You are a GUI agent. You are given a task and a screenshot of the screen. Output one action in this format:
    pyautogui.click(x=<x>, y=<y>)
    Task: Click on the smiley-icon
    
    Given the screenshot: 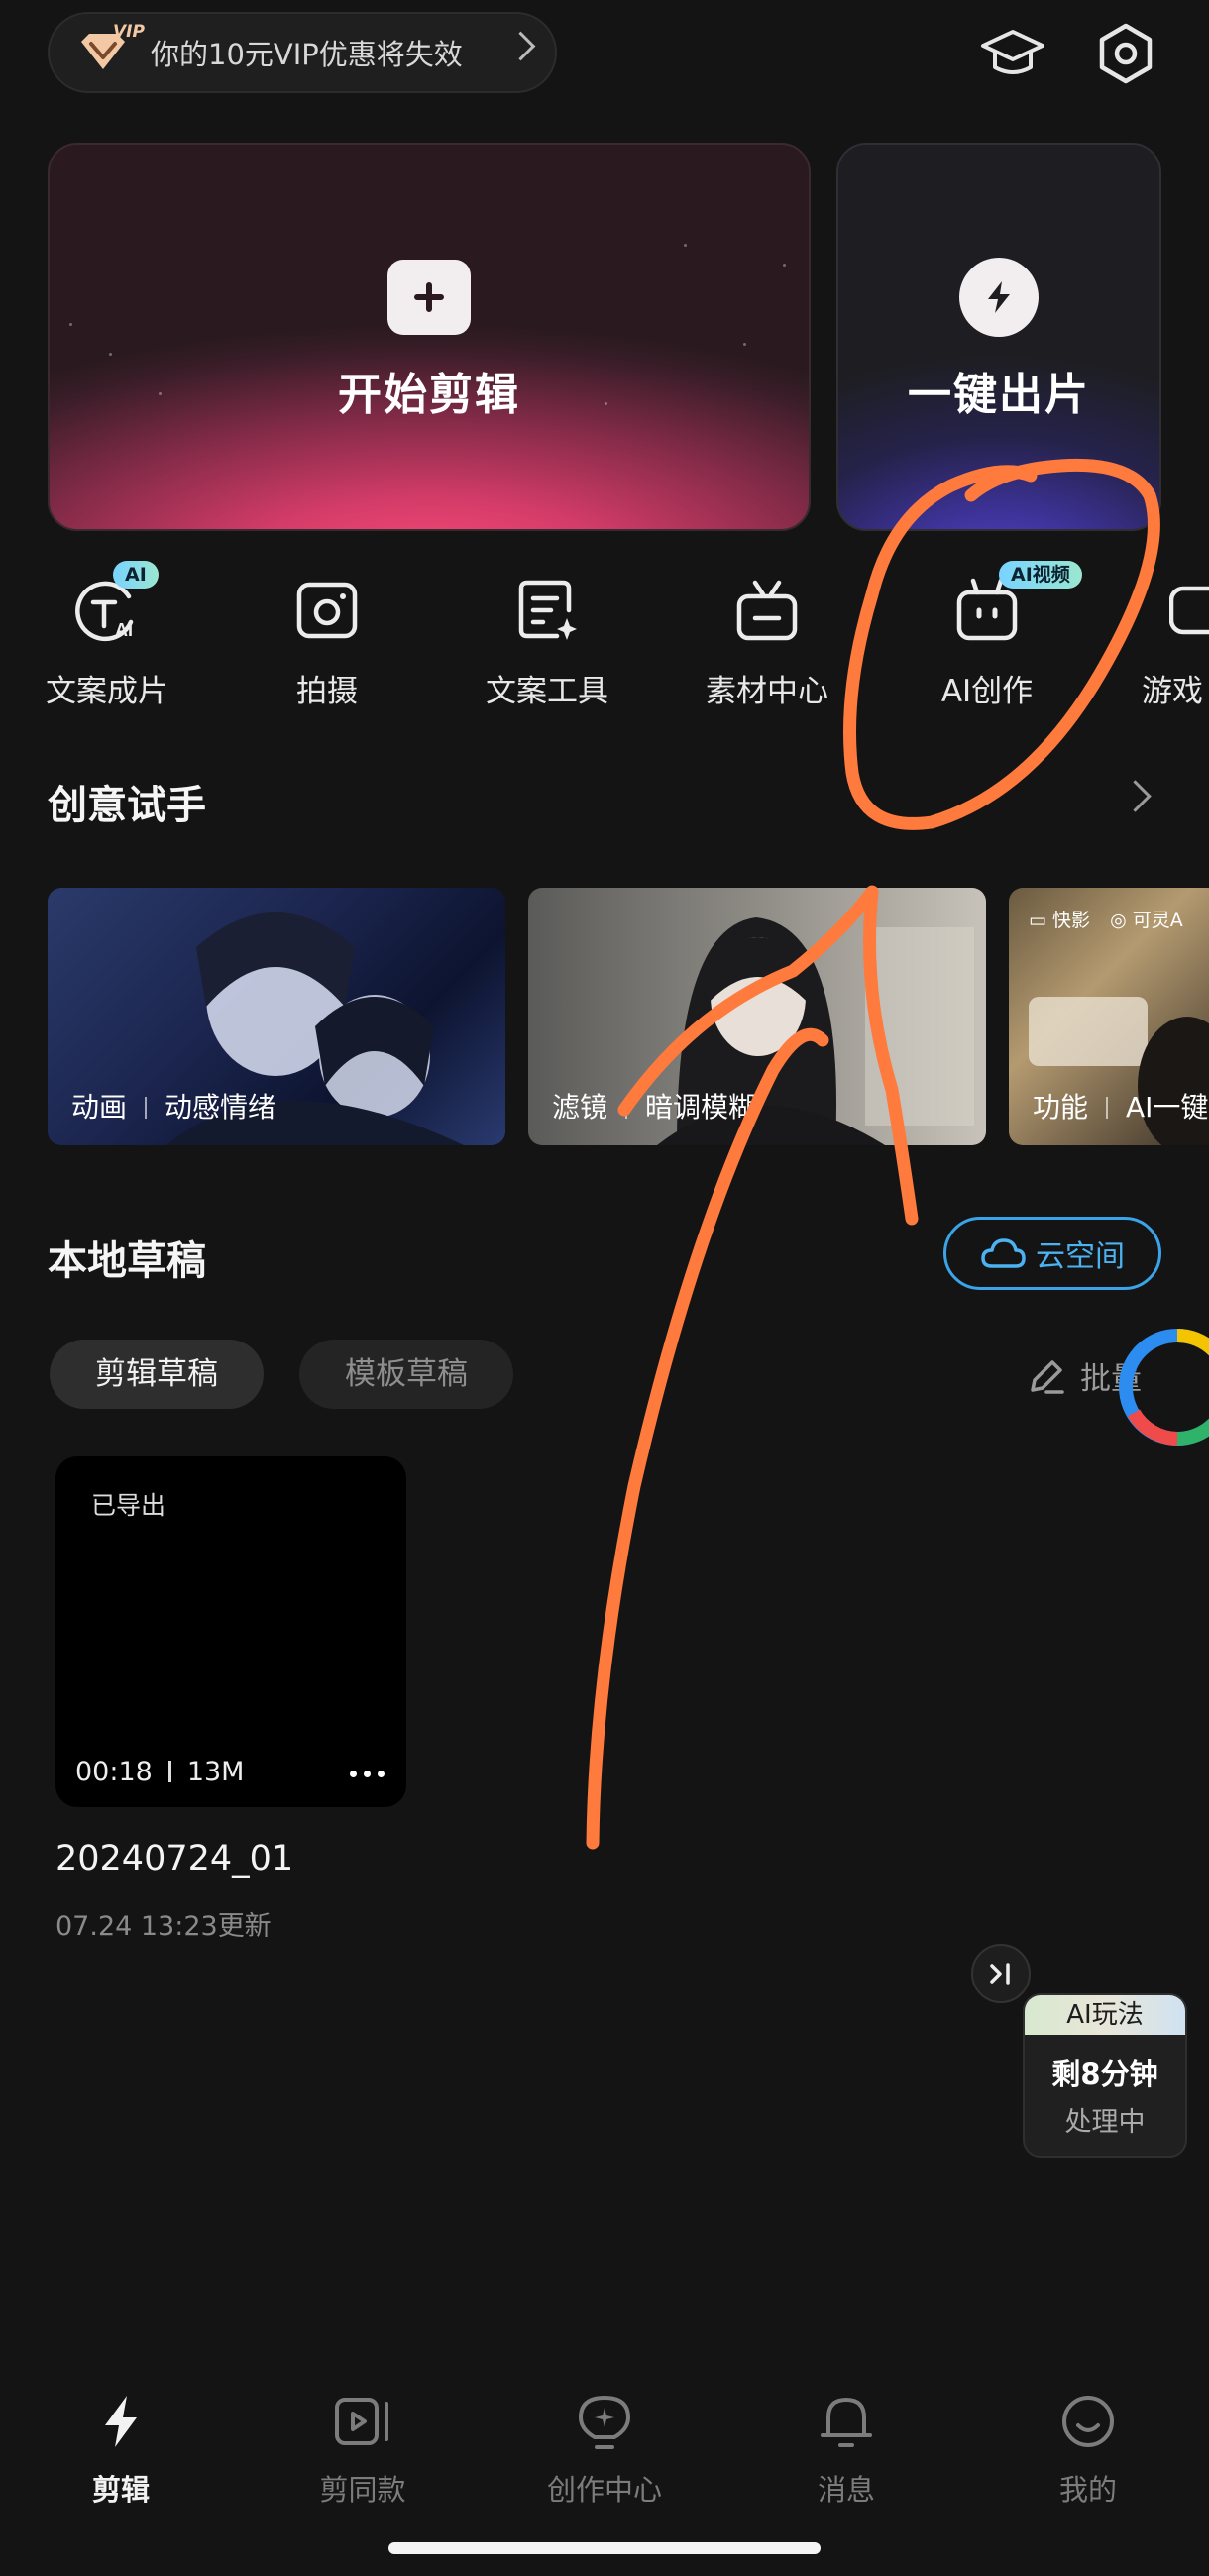 What is the action you would take?
    pyautogui.click(x=1088, y=2421)
    